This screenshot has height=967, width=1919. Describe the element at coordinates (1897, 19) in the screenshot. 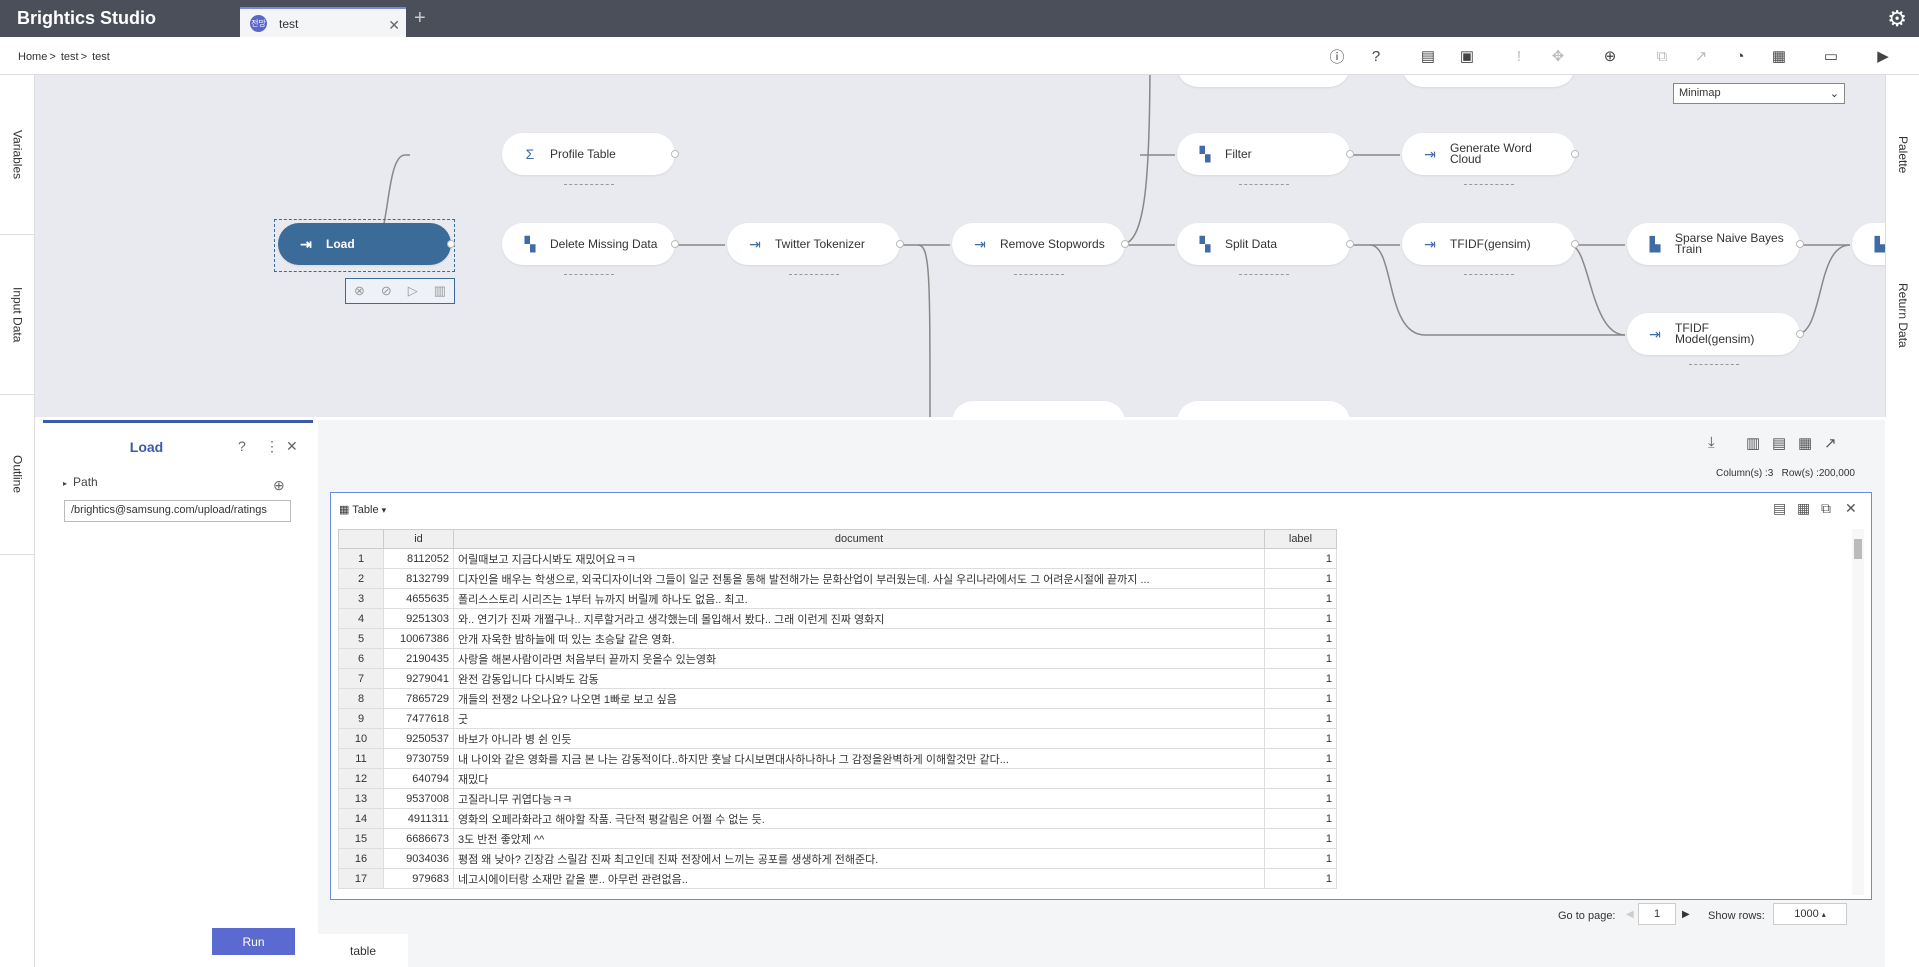

I see `gear-icon: ⚙` at that location.